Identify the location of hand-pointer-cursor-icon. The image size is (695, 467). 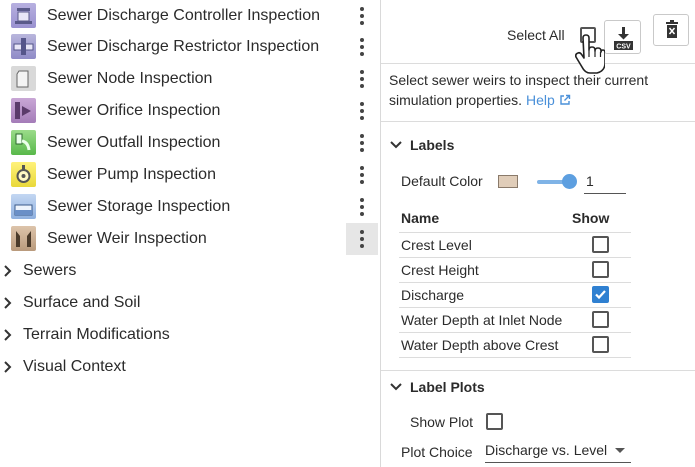
(590, 54).